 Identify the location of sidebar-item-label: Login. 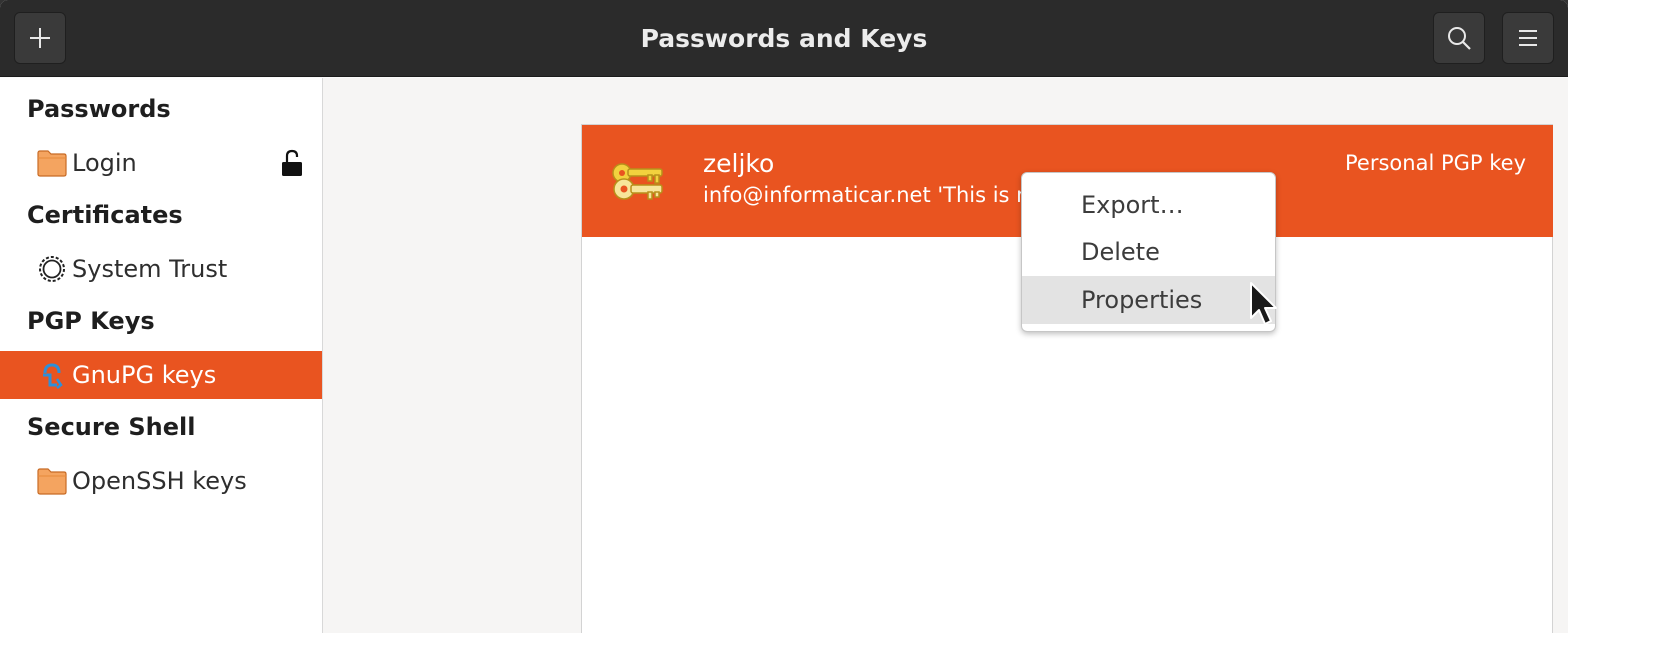
(104, 163).